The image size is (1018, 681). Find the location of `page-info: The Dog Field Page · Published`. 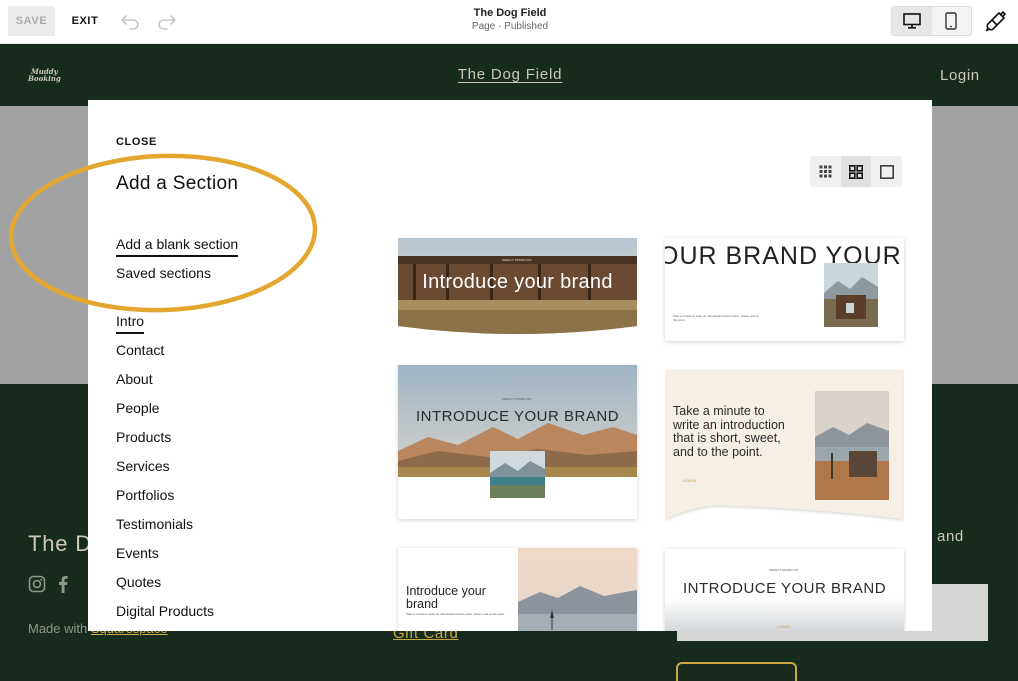

page-info: The Dog Field Page · Published is located at coordinates (510, 19).